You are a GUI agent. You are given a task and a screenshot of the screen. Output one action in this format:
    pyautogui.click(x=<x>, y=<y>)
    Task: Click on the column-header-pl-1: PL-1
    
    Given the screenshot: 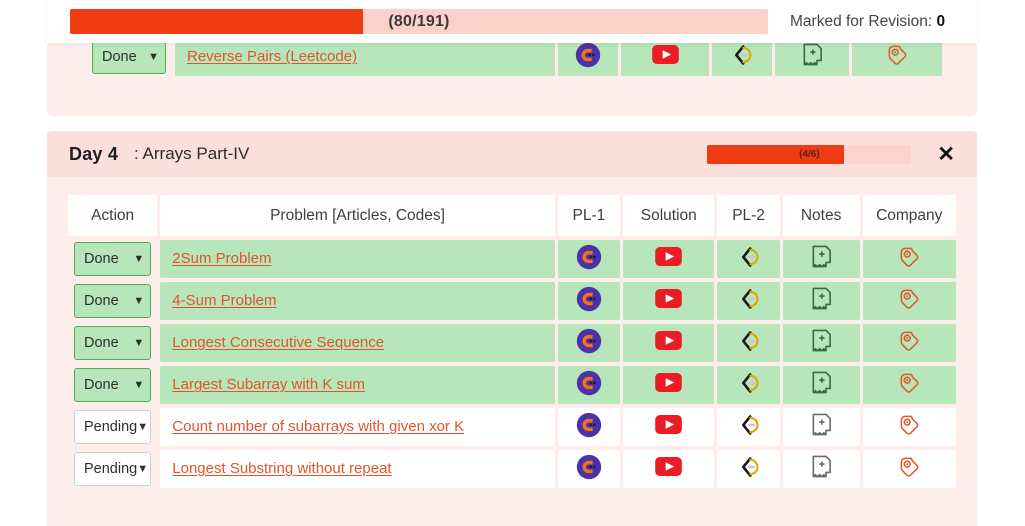 What is the action you would take?
    pyautogui.click(x=589, y=215)
    